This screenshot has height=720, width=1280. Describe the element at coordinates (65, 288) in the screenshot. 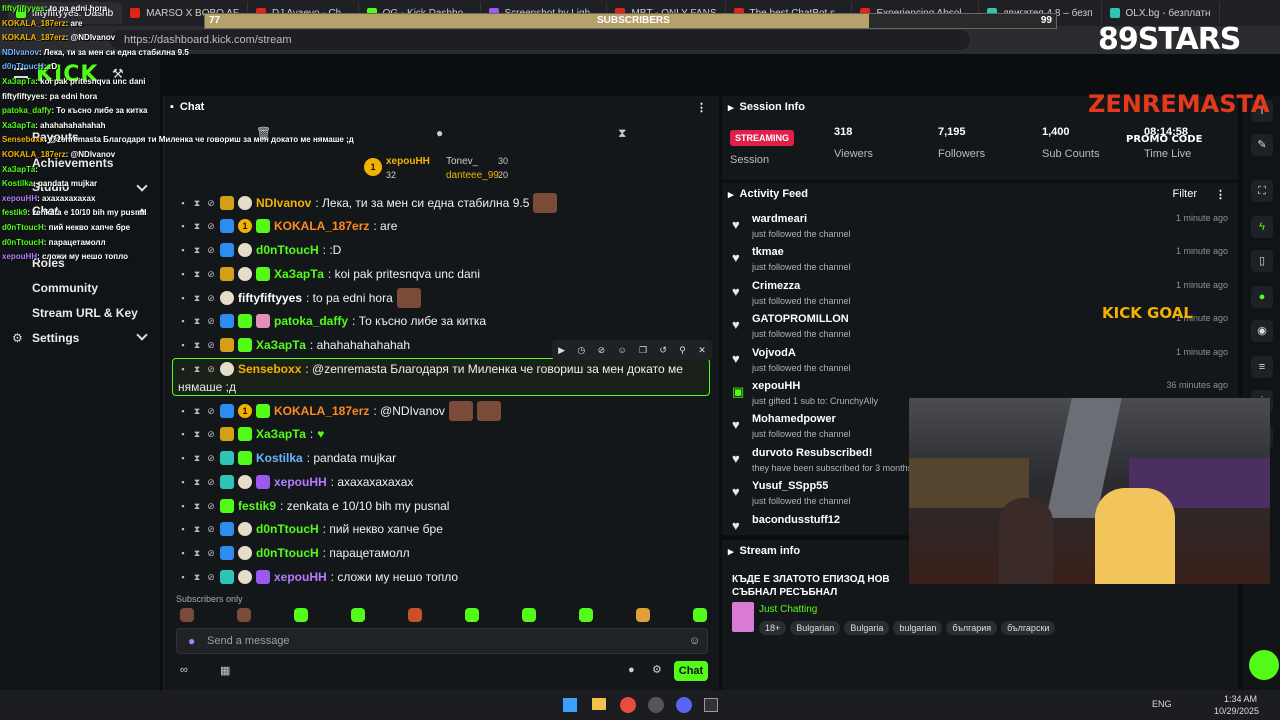

I see `nav-item-community: Community` at that location.